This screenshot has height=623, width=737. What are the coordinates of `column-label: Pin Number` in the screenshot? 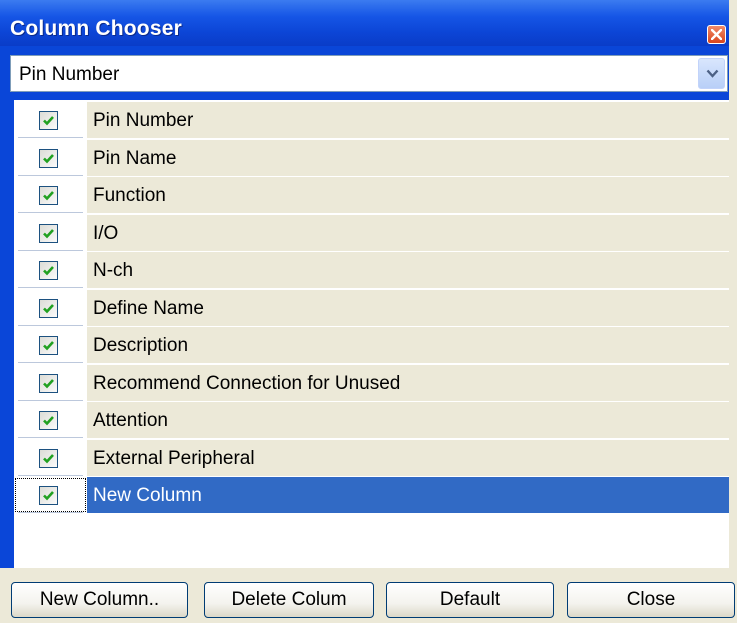 It's located at (143, 120).